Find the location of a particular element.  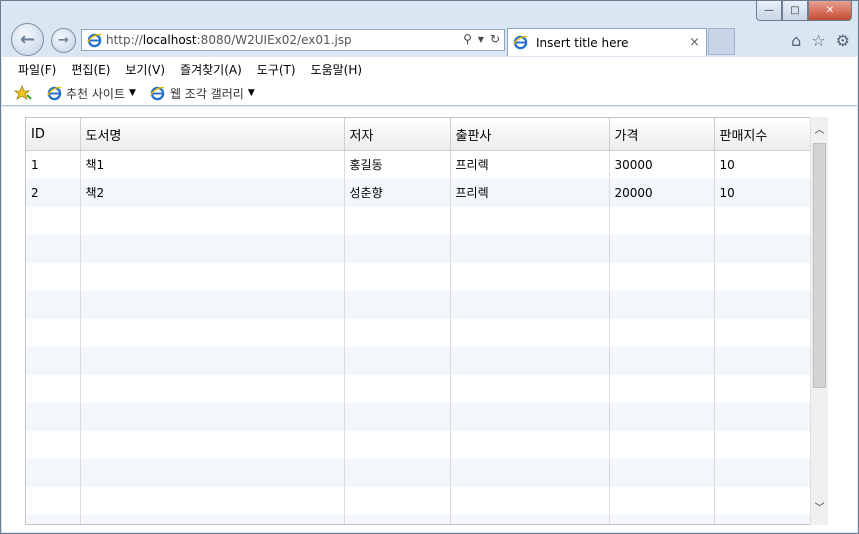

column-header-title: 도서명 is located at coordinates (212, 134).